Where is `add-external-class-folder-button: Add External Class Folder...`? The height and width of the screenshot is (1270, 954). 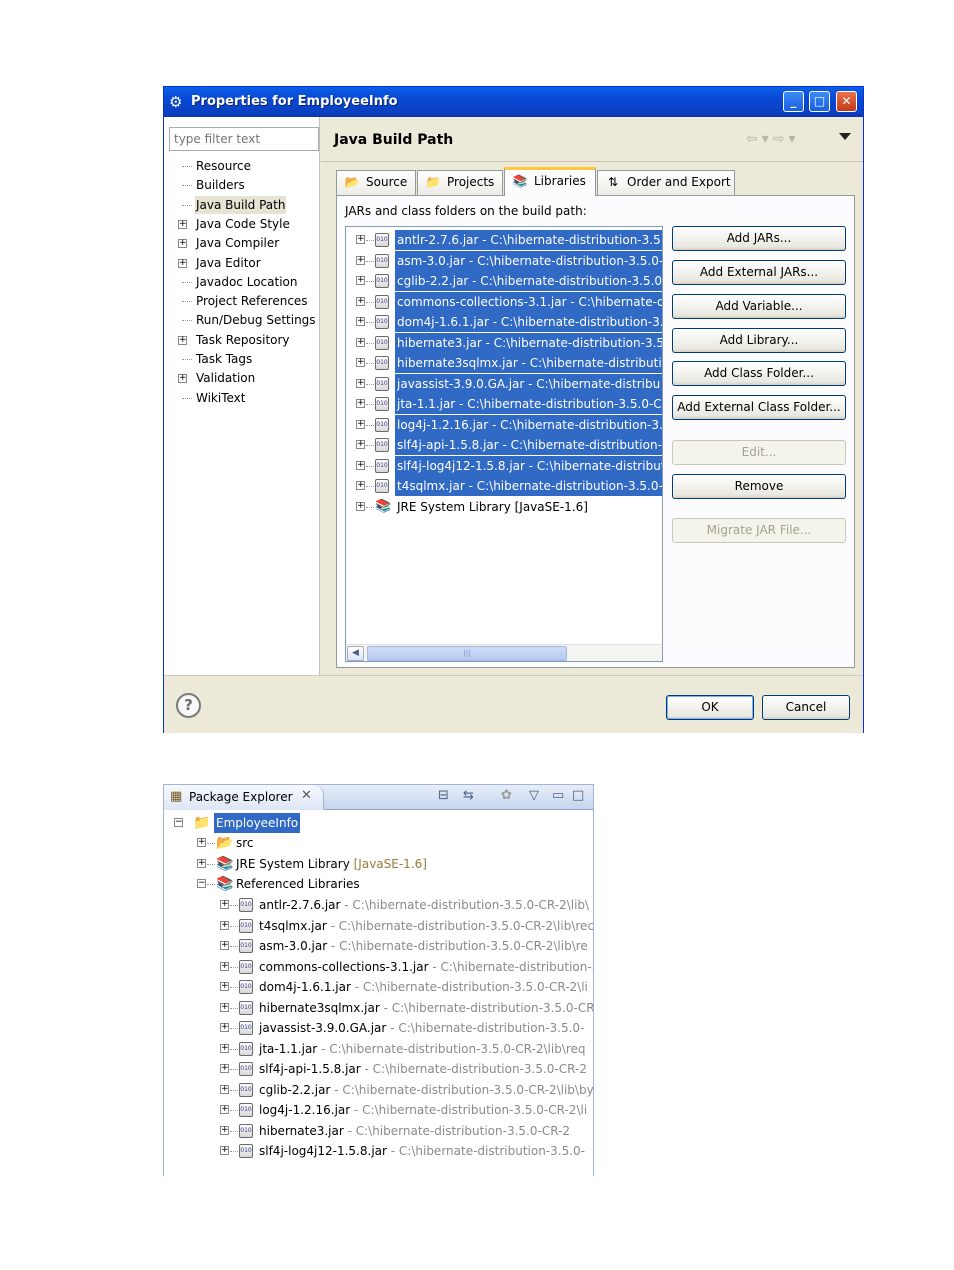 add-external-class-folder-button: Add External Class Folder... is located at coordinates (759, 407).